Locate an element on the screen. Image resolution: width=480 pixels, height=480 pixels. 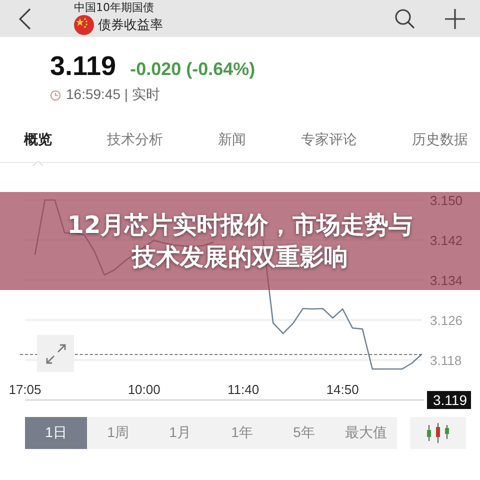
tab: 技术分析 is located at coordinates (135, 139).